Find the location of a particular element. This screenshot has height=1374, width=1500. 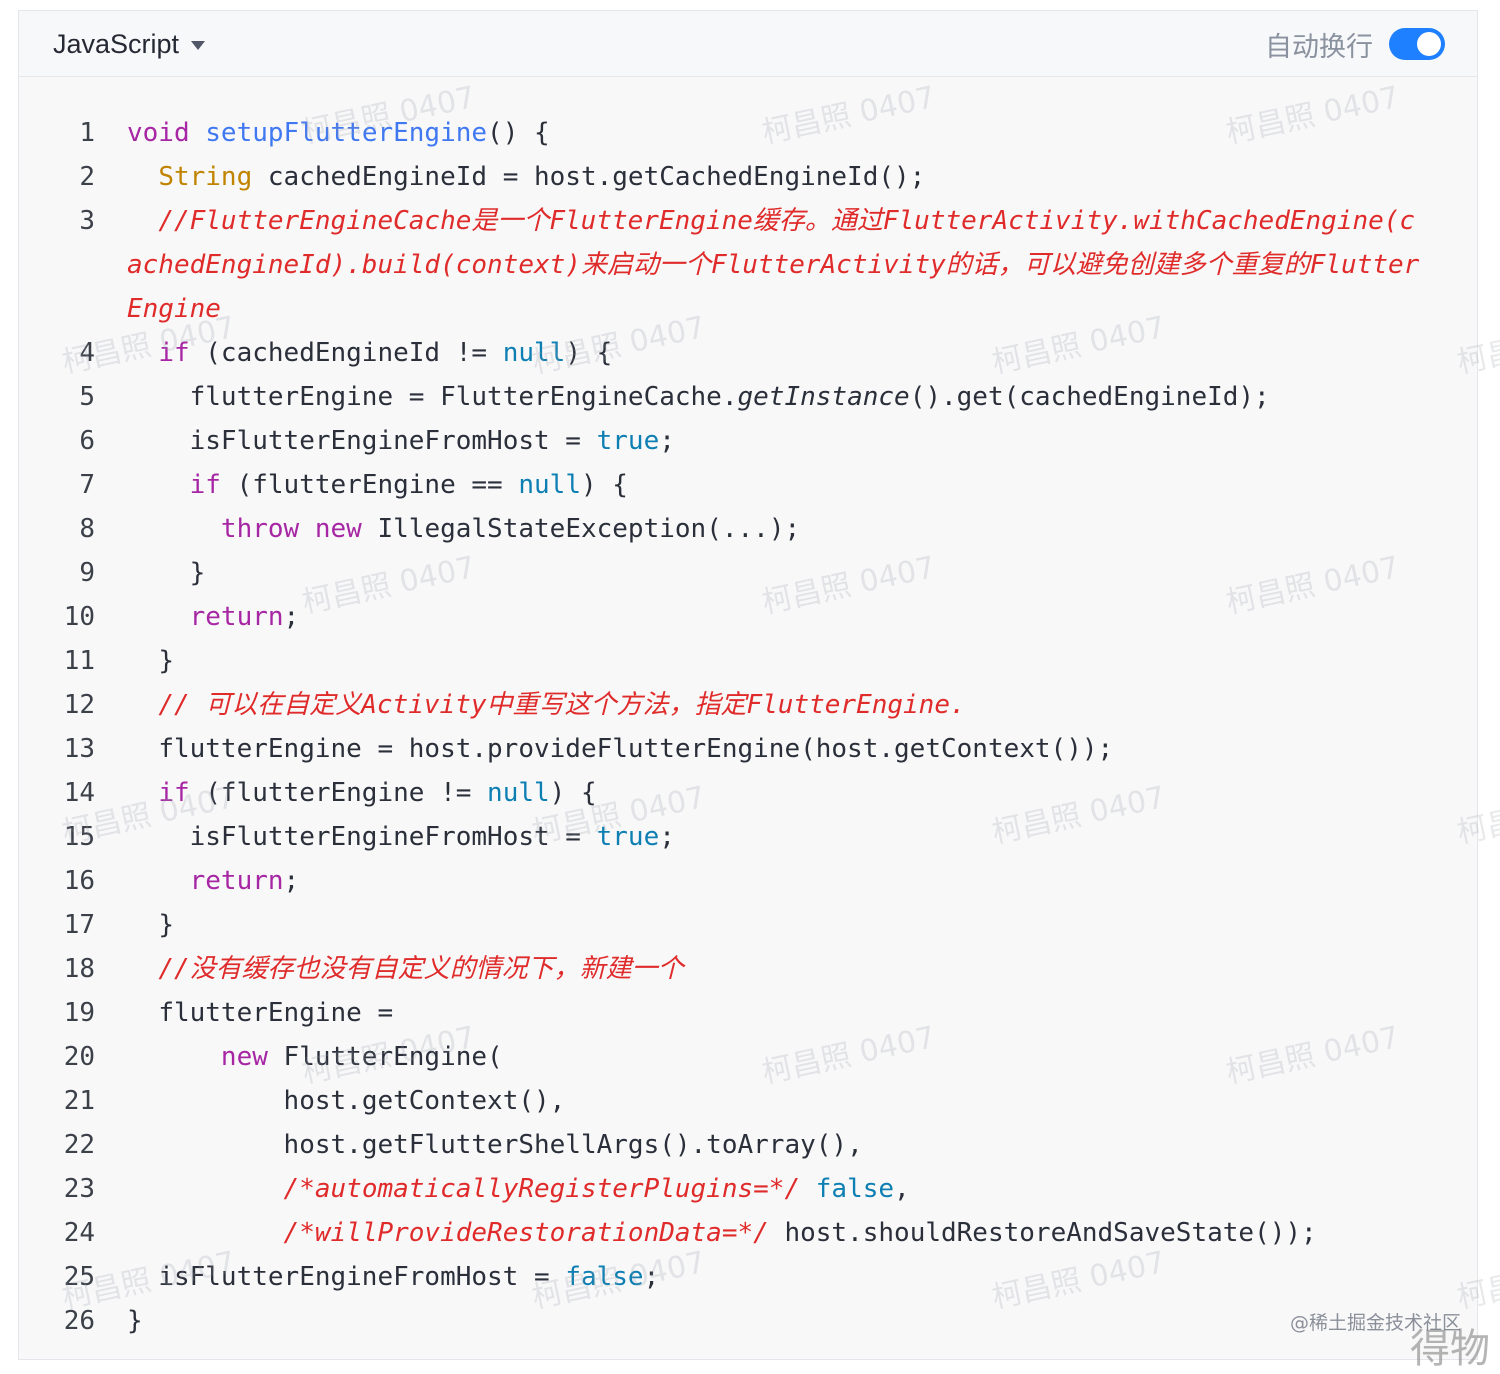

line-number: 21 is located at coordinates (79, 1101).